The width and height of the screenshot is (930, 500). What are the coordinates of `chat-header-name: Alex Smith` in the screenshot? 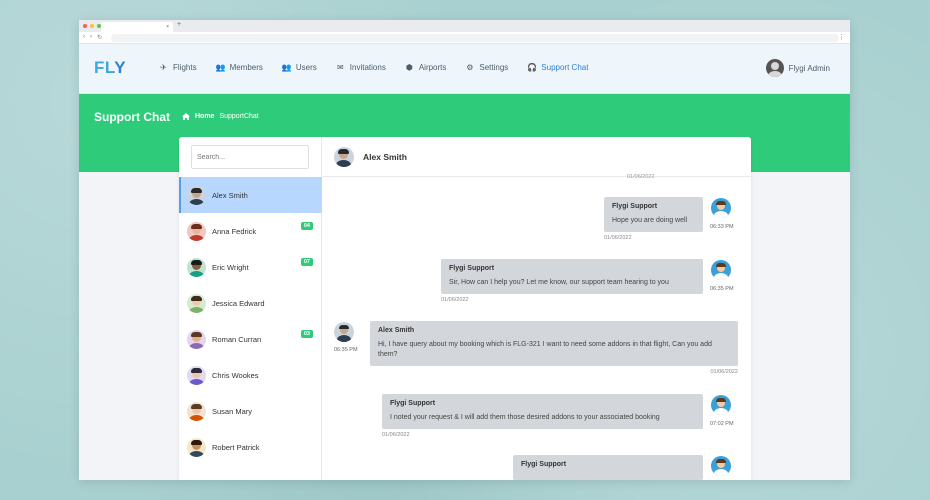 It's located at (385, 156).